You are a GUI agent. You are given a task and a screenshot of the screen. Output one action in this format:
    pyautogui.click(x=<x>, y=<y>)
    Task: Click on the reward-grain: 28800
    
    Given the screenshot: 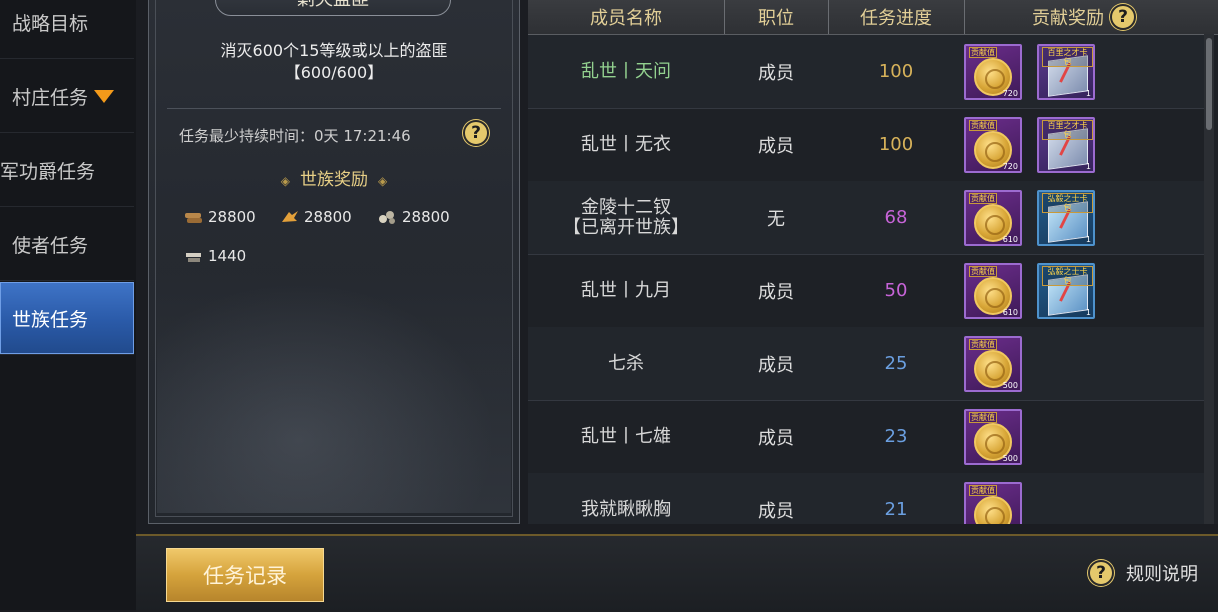 What is the action you would take?
    pyautogui.click(x=315, y=217)
    